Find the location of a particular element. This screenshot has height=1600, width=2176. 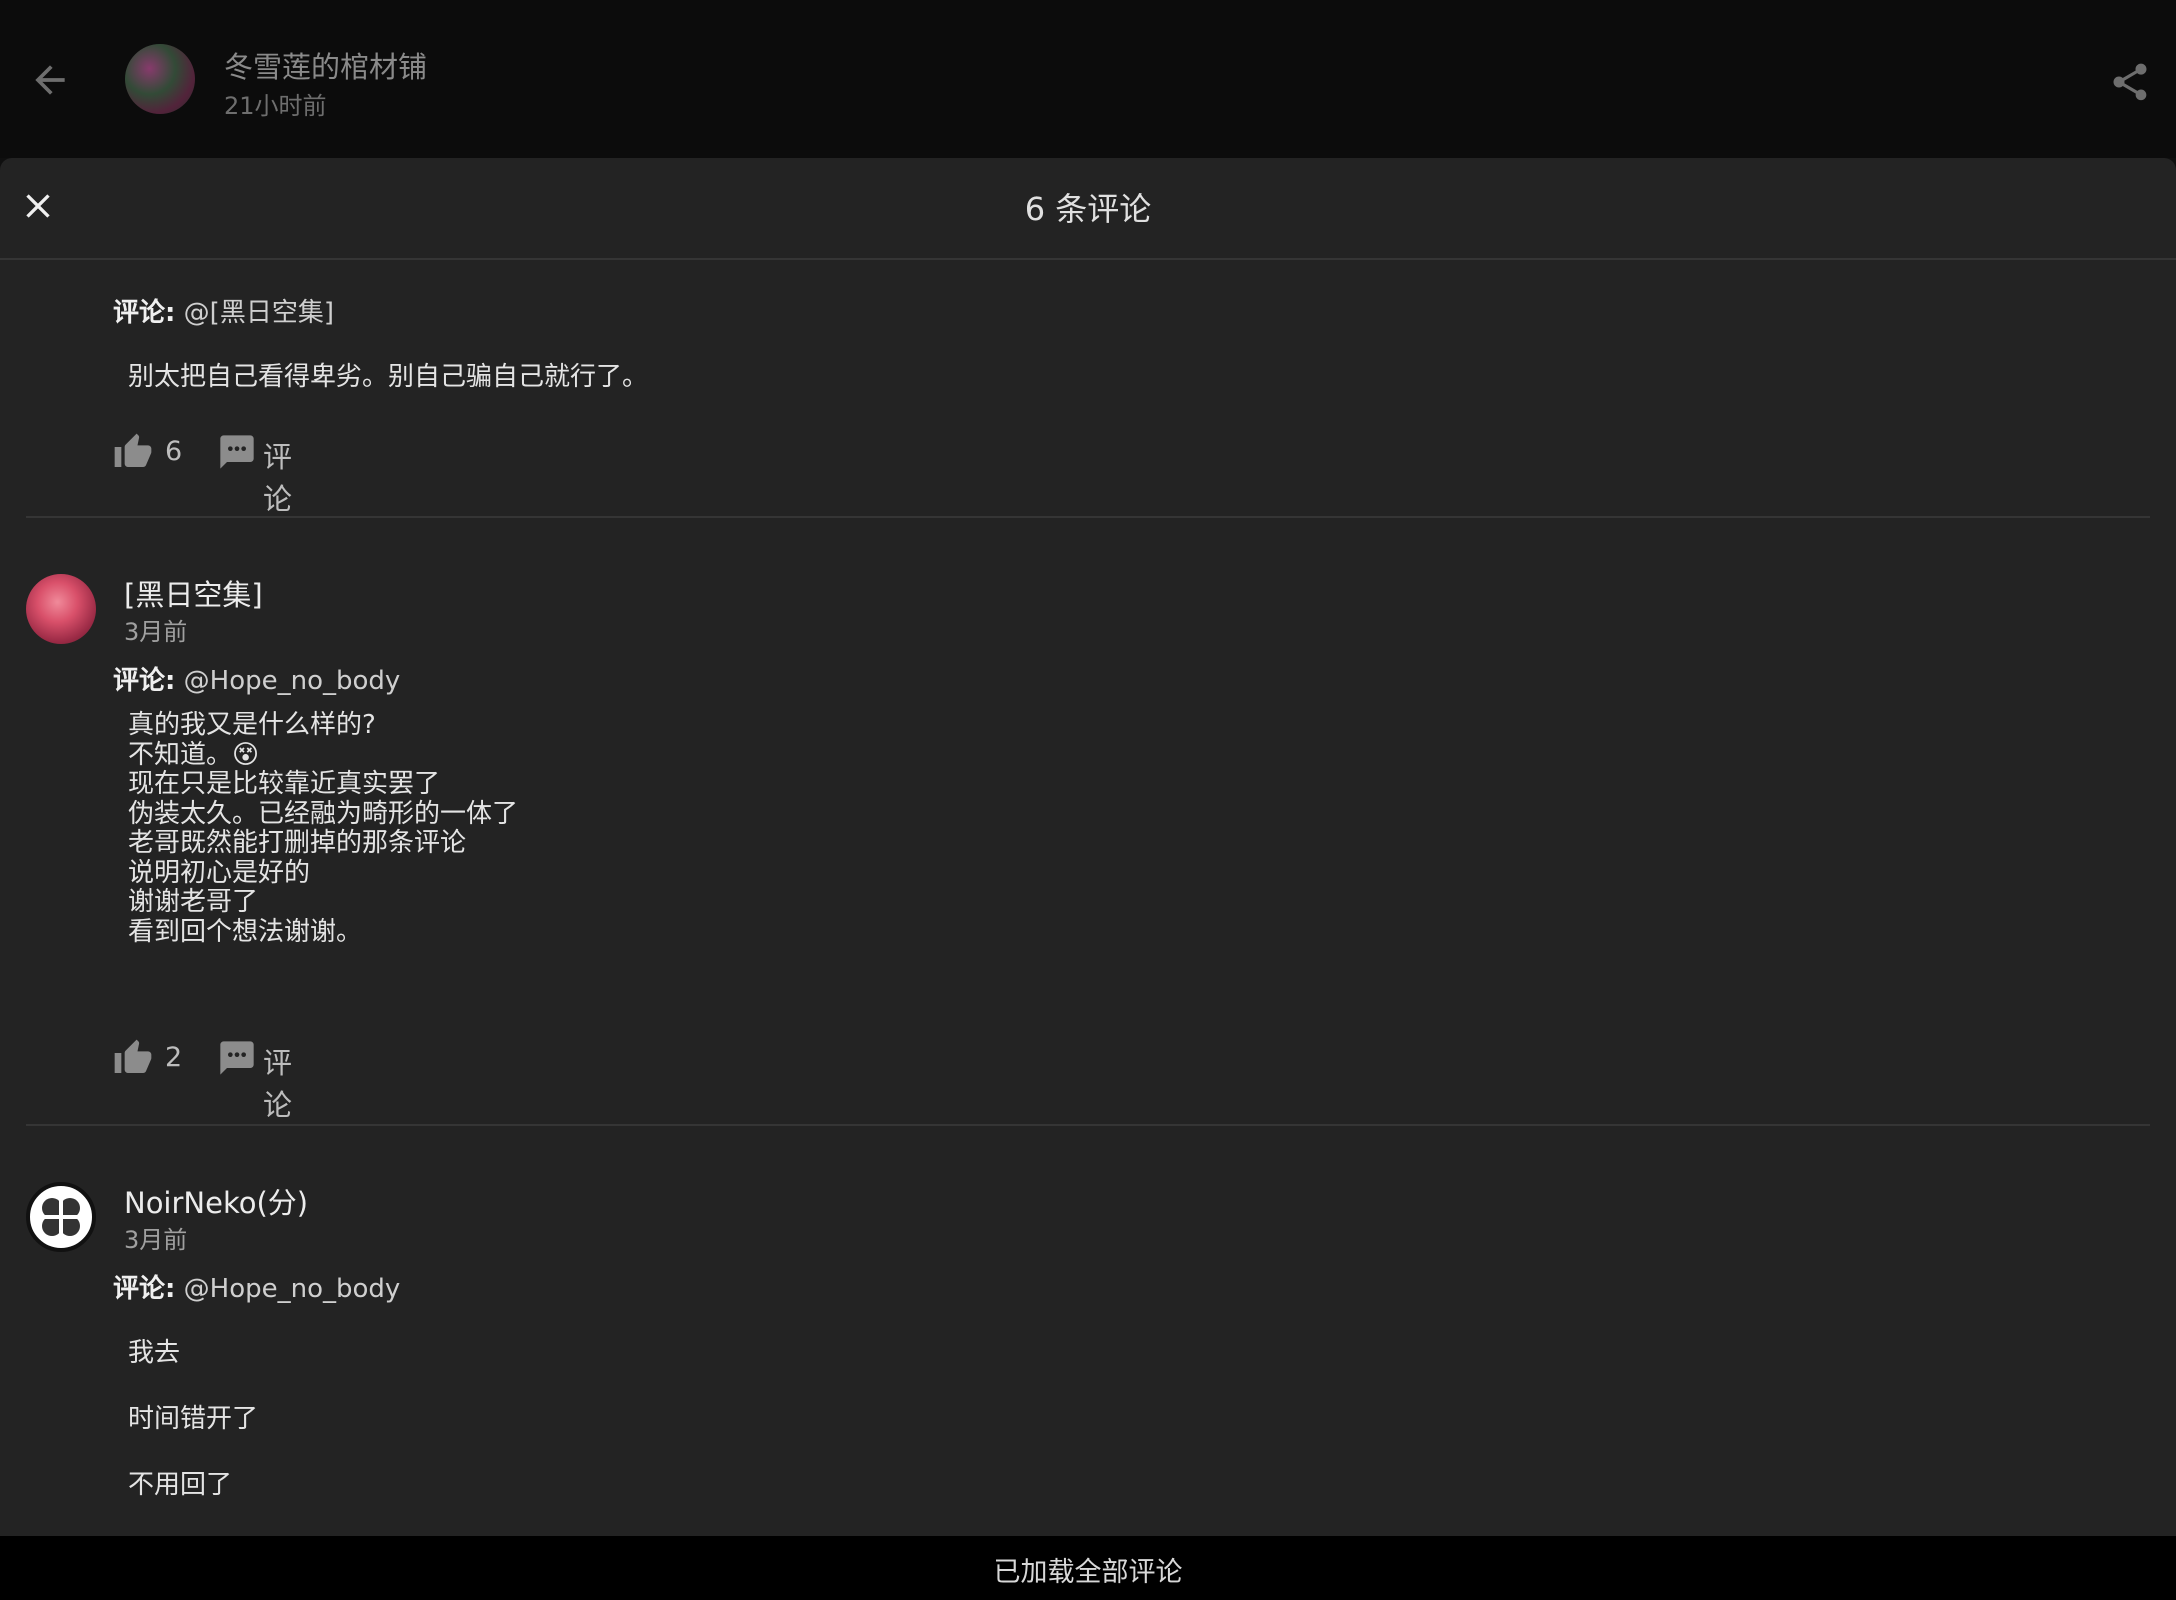

post-time: 21小时前 is located at coordinates (275, 106).